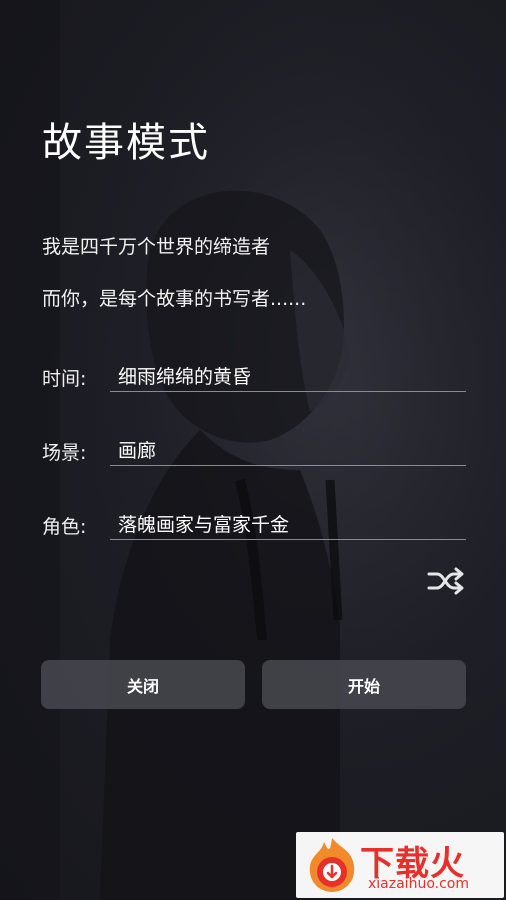 The image size is (506, 900). I want to click on close-button: 关闭, so click(143, 684).